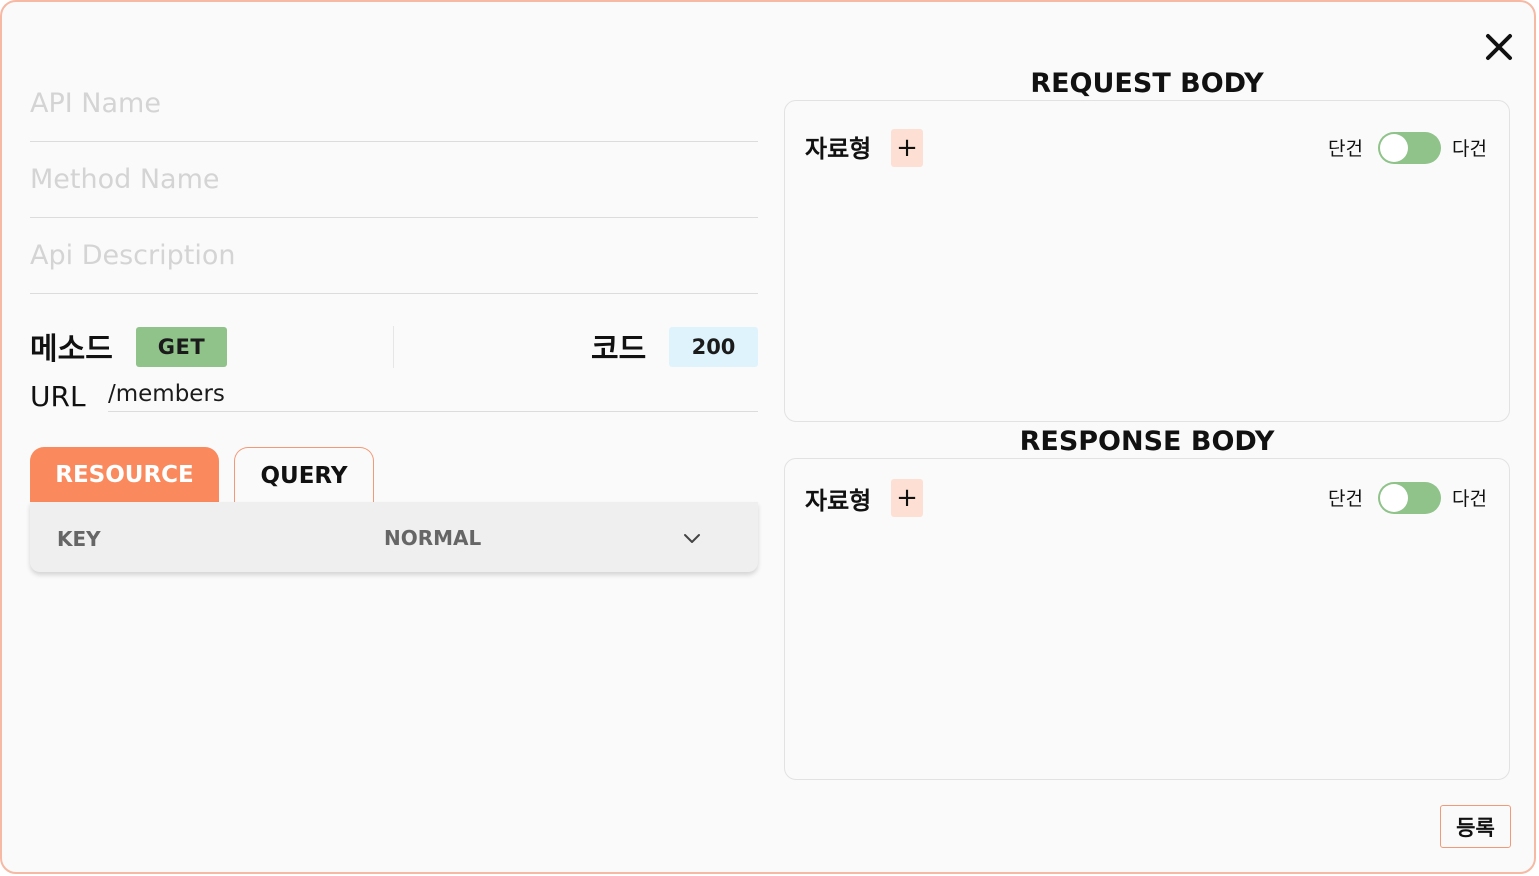 The width and height of the screenshot is (1539, 876). I want to click on response-multi-toggle, so click(1409, 498).